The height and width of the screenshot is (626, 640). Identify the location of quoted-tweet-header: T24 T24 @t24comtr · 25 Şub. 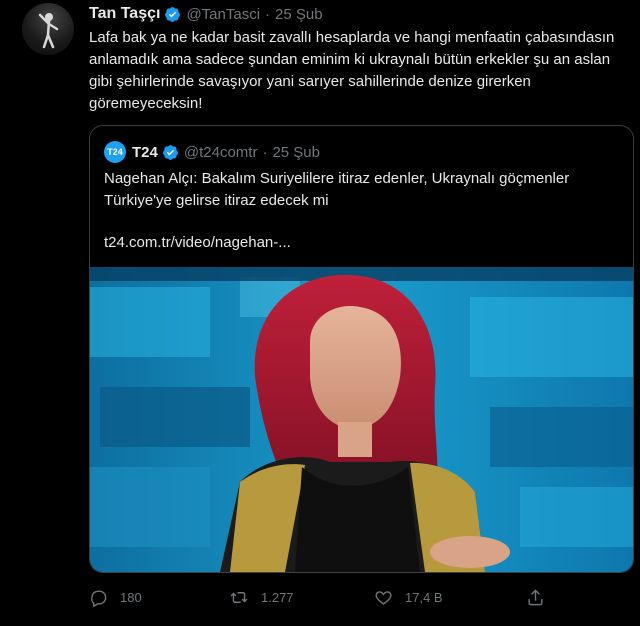
(212, 152).